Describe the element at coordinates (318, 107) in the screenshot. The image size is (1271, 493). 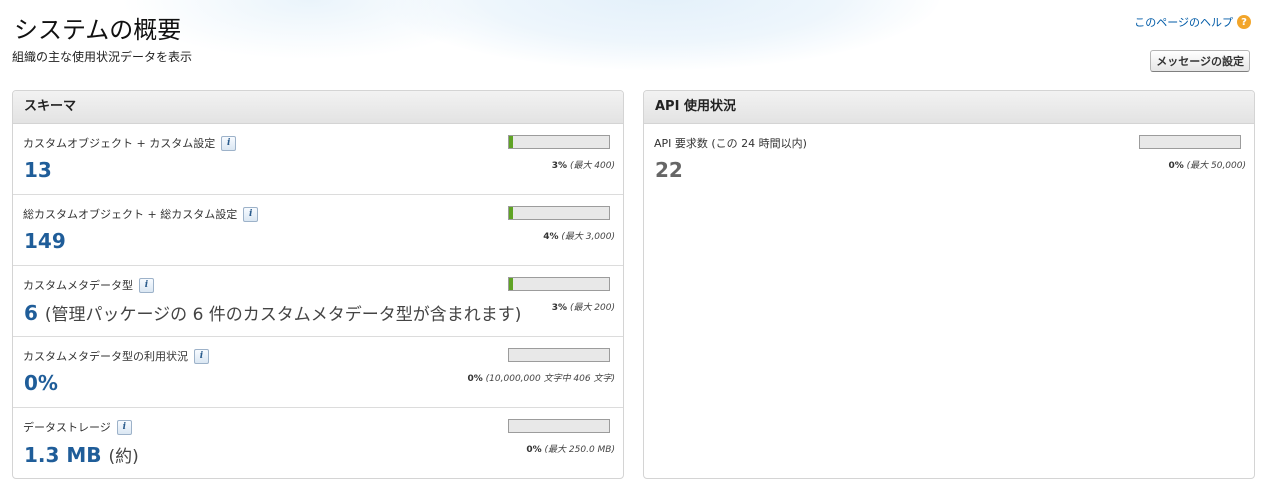
I see `schema-panel-title: スキーマ` at that location.